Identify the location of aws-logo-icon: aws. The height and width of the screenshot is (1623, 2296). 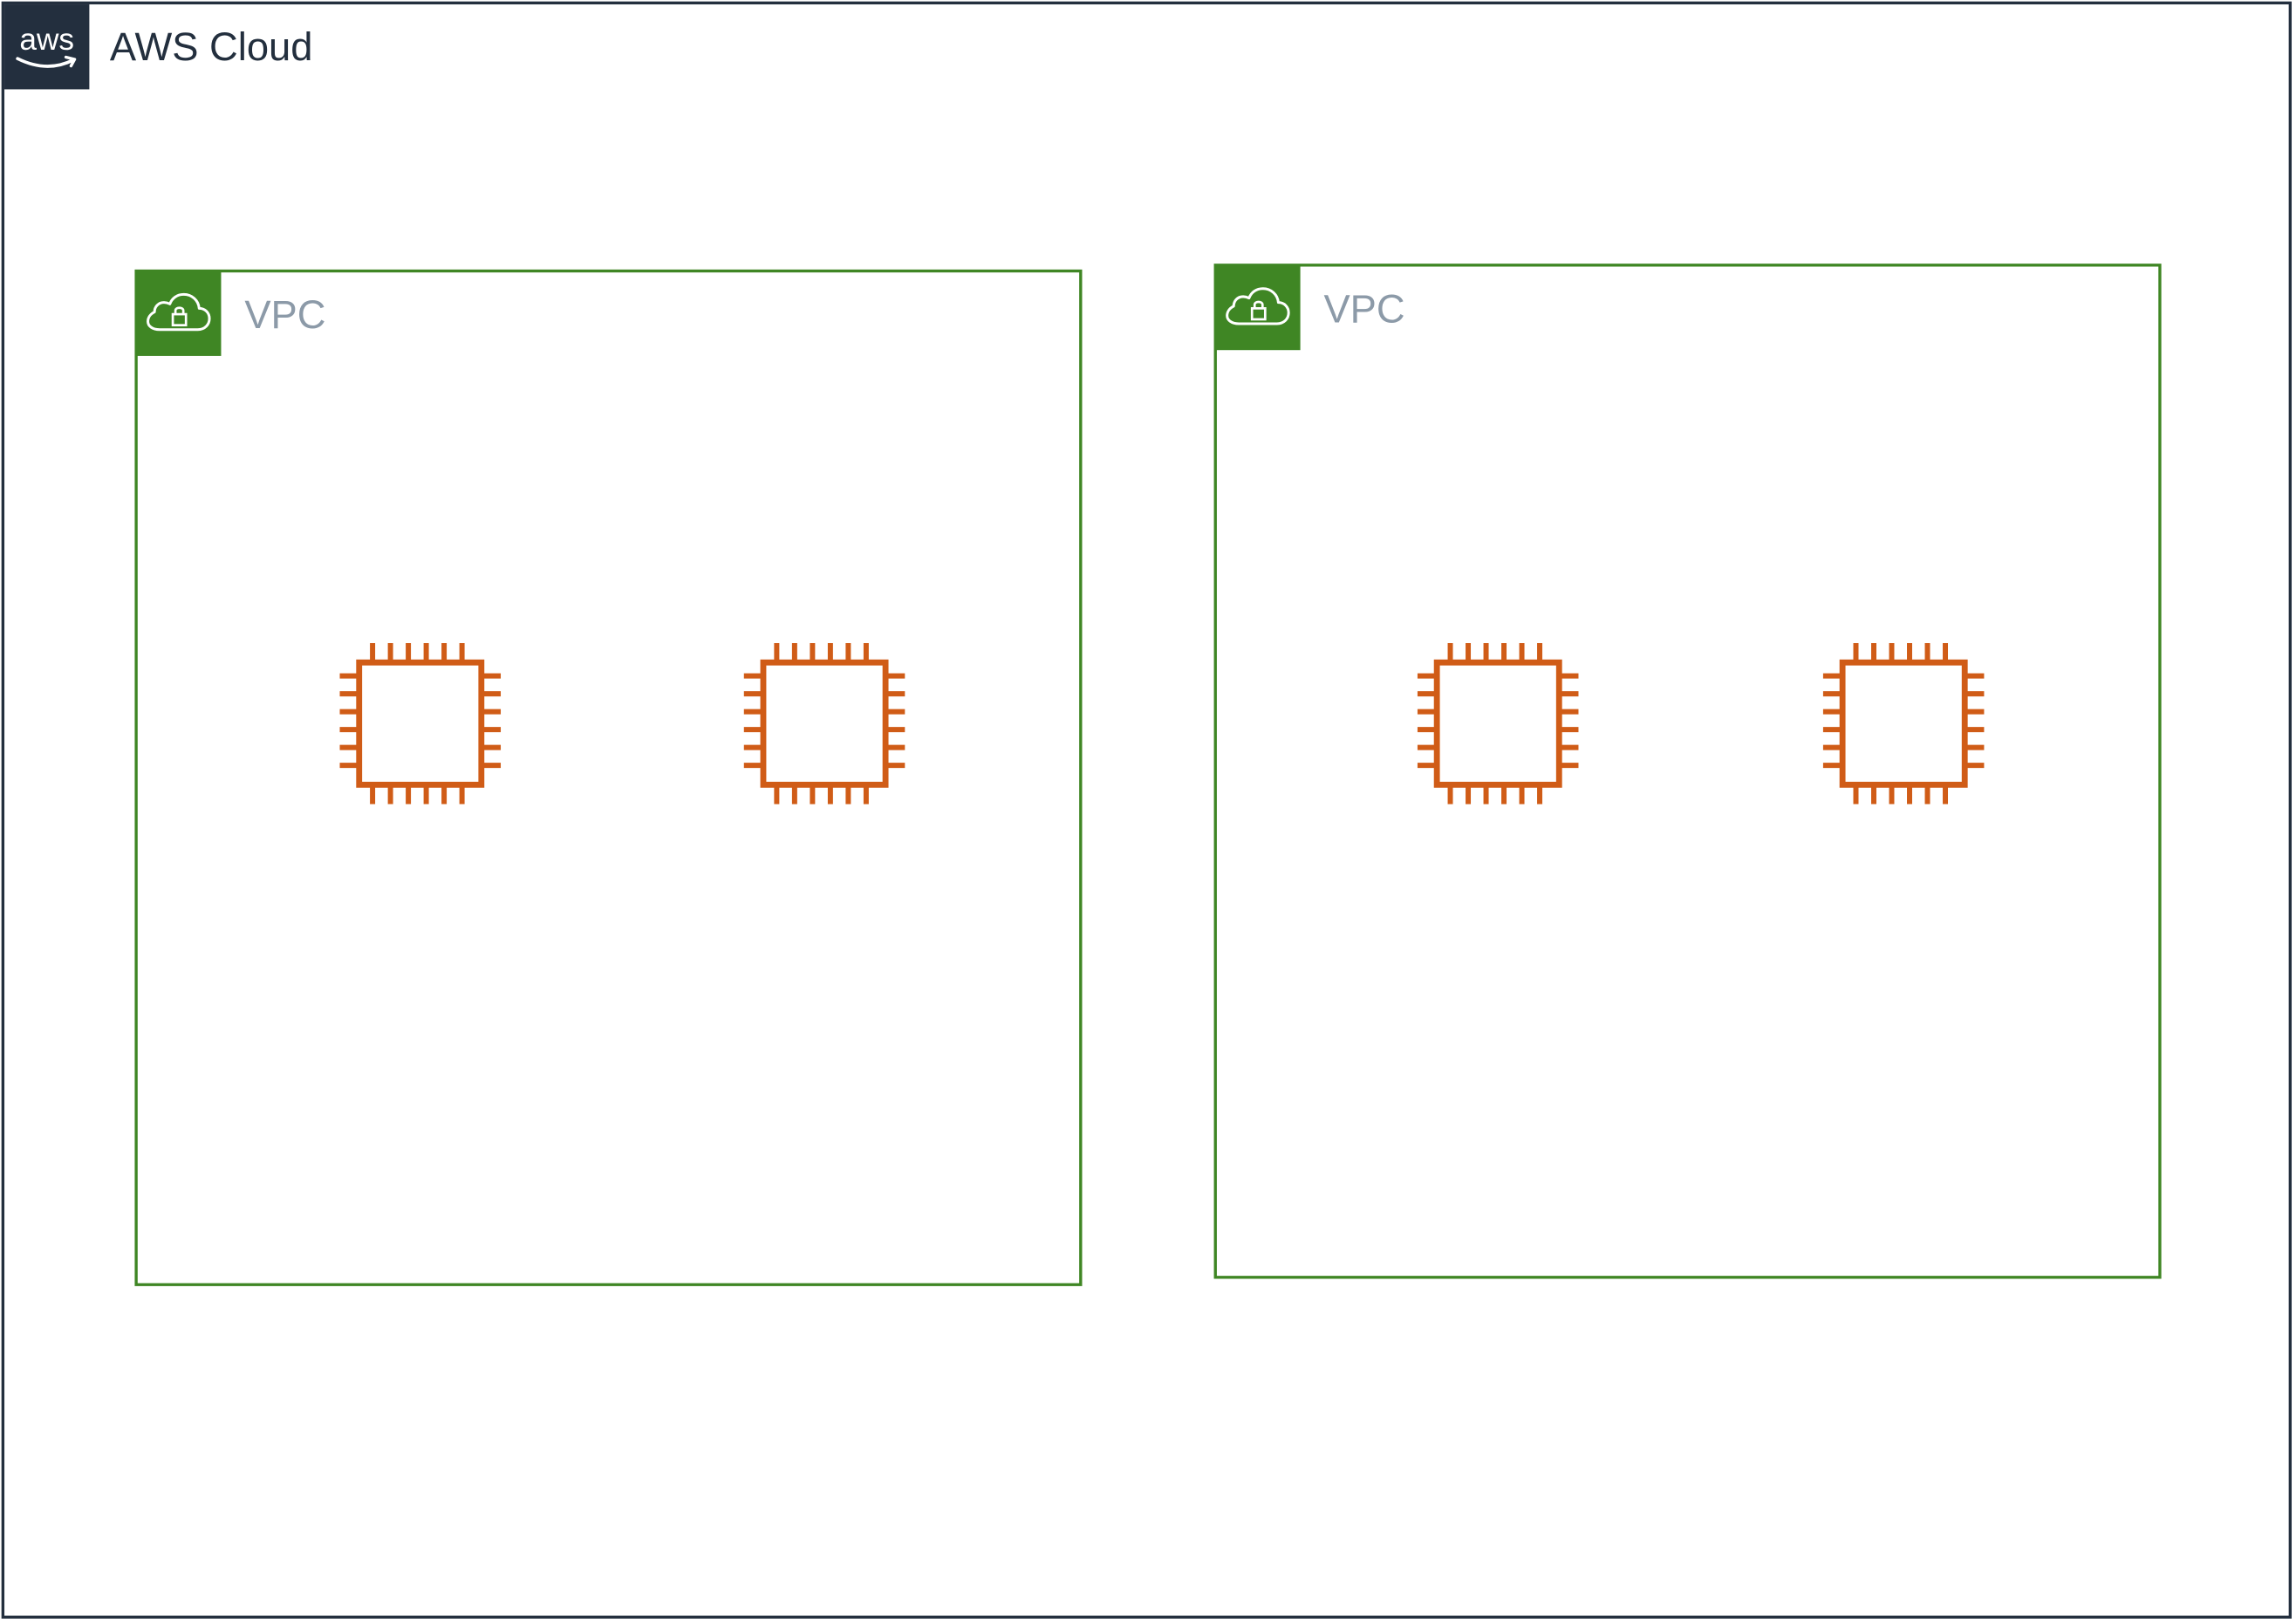
(47, 47).